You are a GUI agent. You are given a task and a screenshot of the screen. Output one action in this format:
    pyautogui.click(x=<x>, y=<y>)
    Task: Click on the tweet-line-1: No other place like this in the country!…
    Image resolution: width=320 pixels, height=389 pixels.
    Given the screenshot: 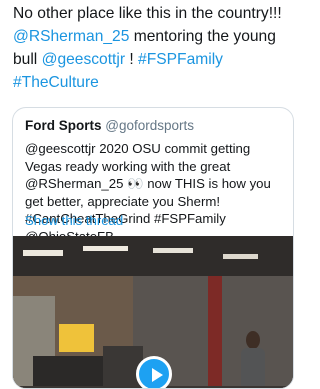 What is the action you would take?
    pyautogui.click(x=147, y=13)
    